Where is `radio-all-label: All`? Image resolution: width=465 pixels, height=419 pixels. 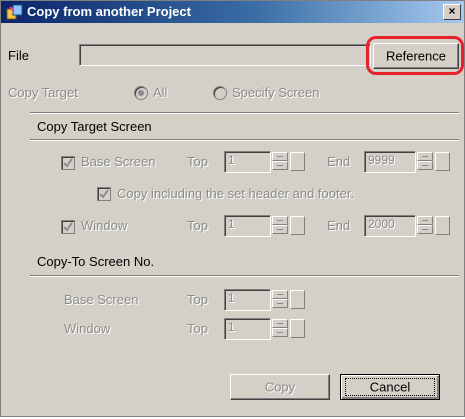 radio-all-label: All is located at coordinates (160, 92).